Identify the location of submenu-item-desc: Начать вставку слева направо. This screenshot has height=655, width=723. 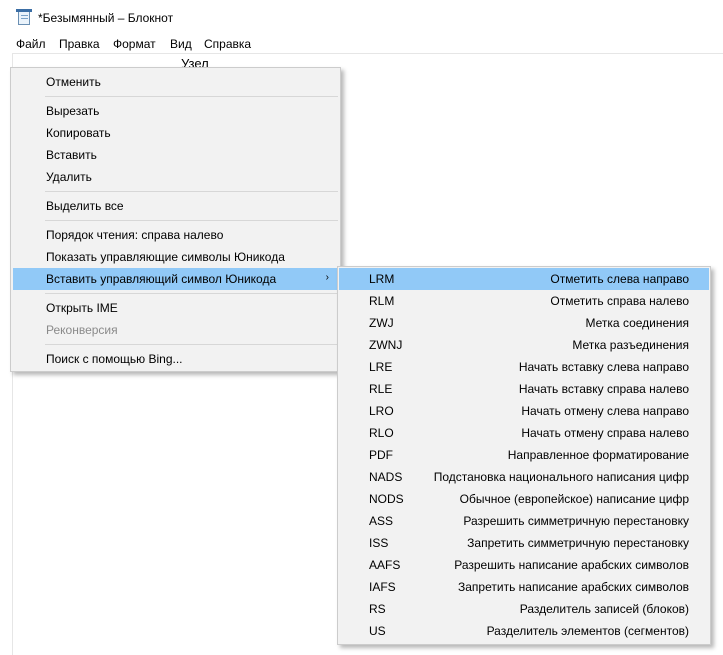
(603, 367).